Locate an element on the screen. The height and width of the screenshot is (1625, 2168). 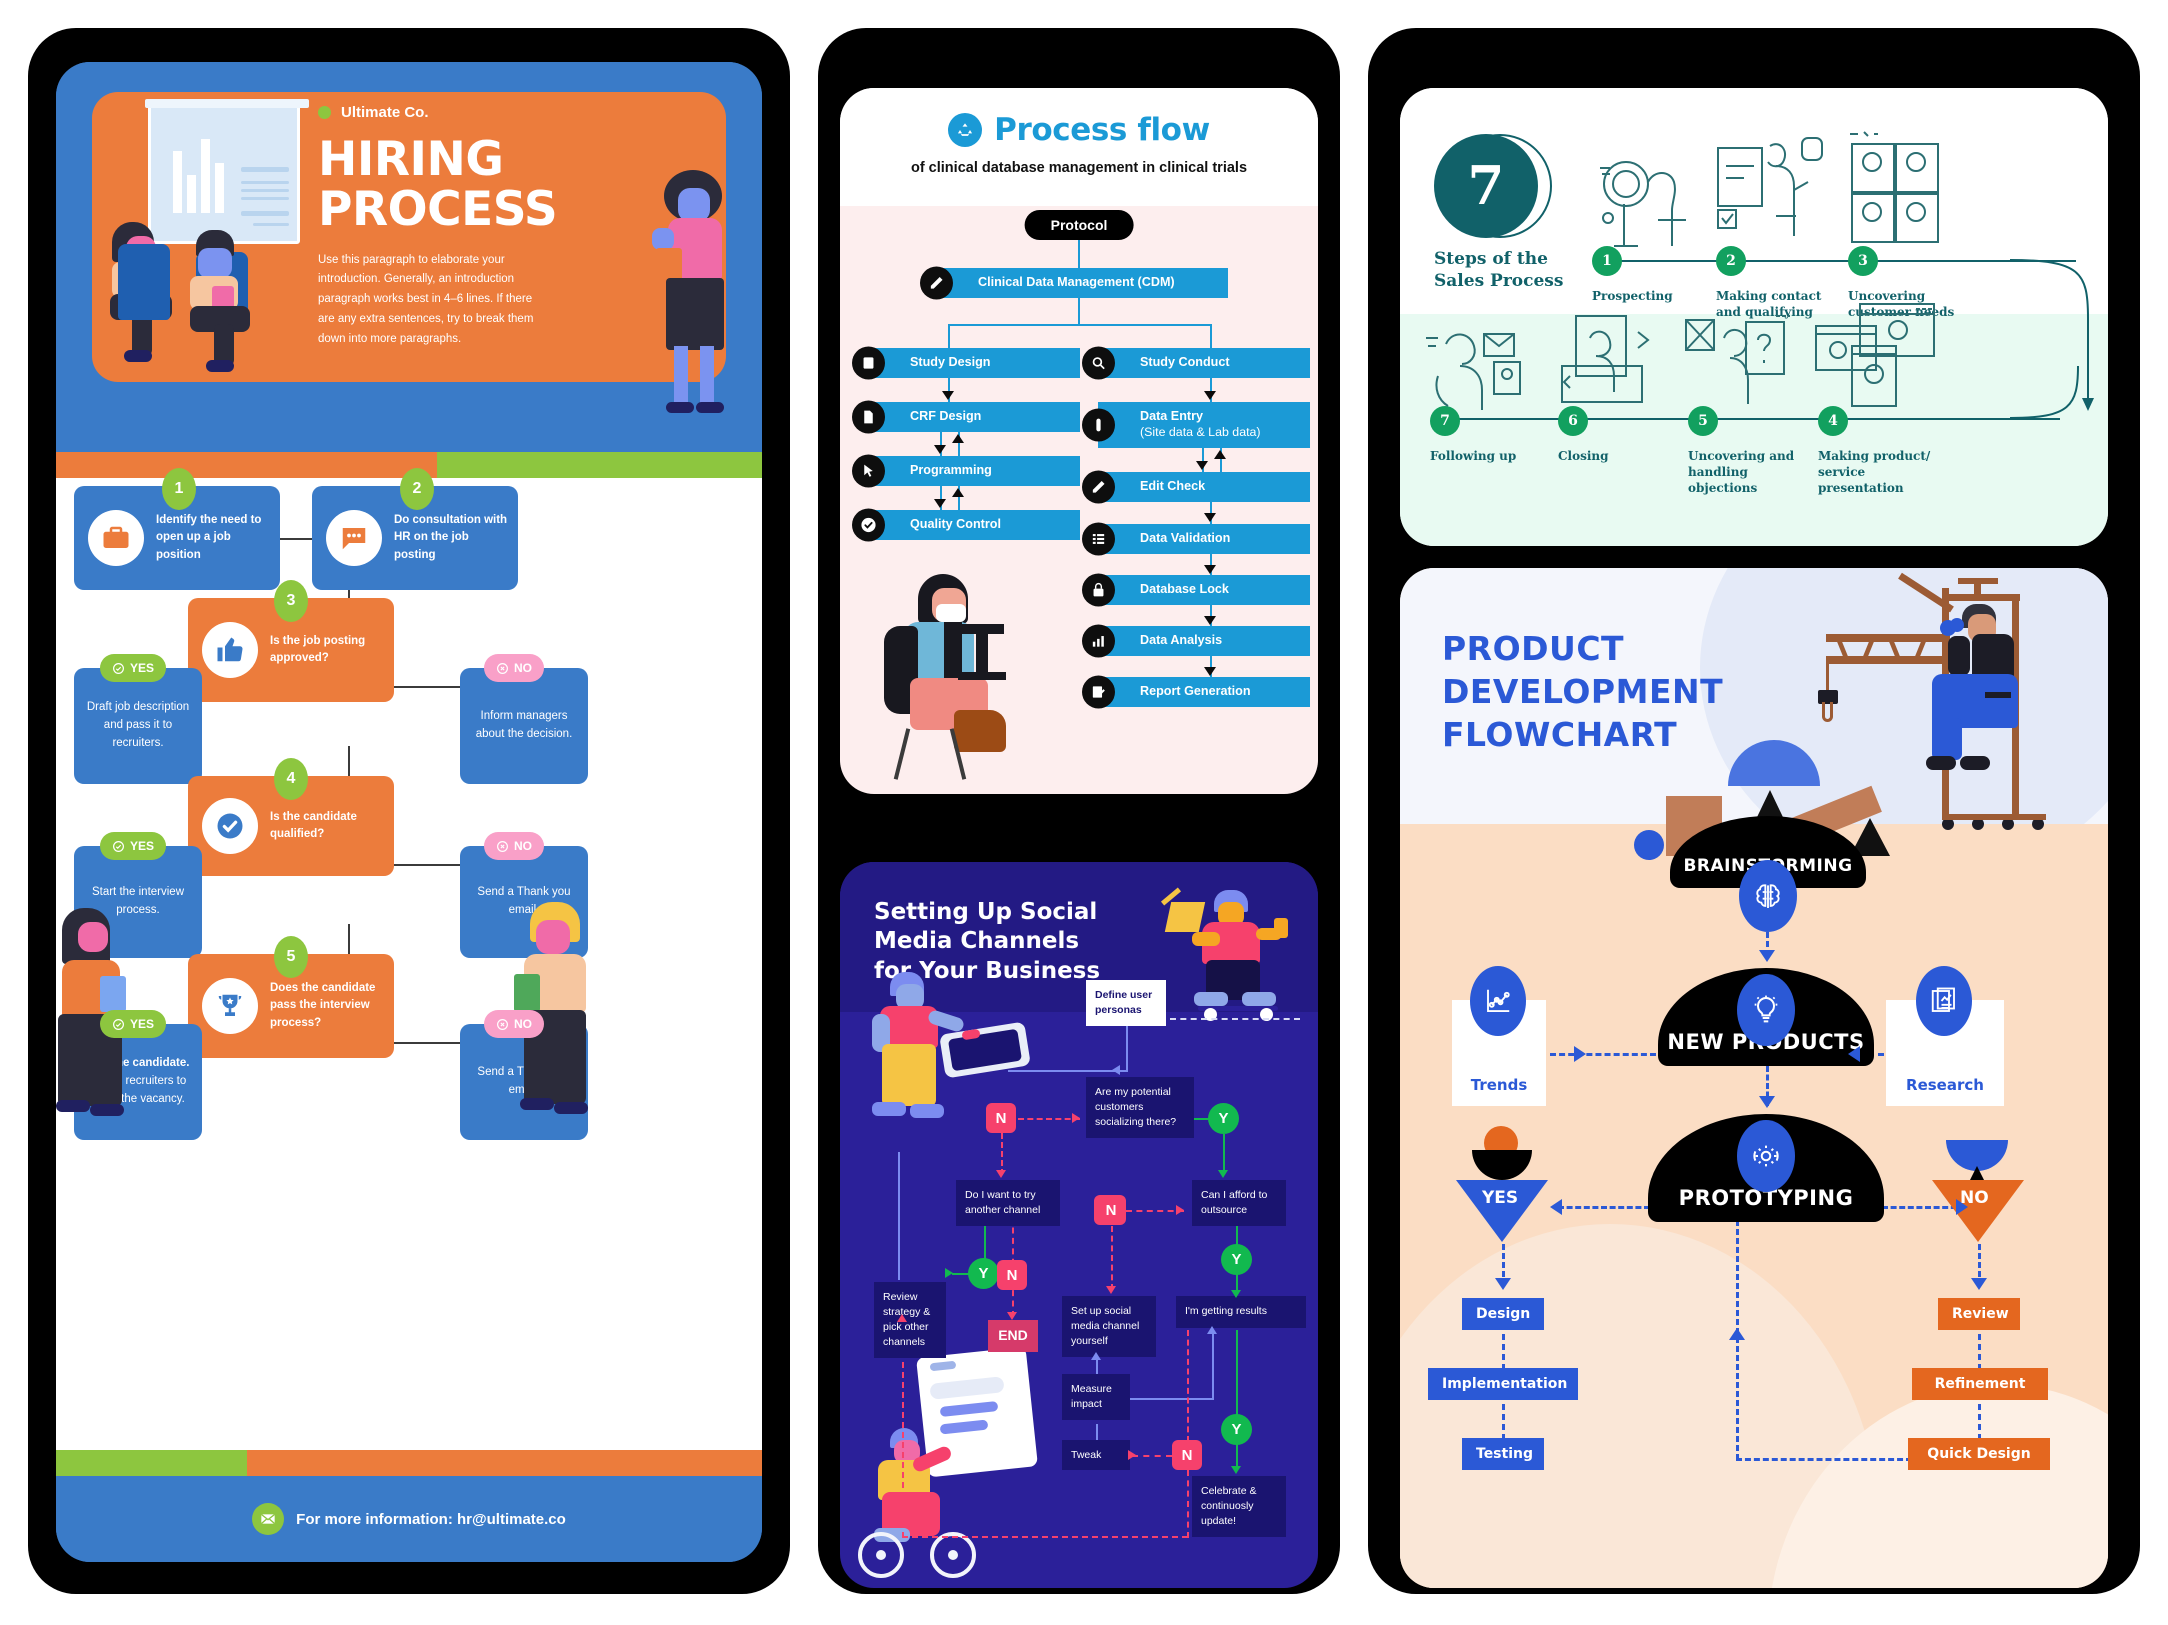
btn-design: Design is located at coordinates (1503, 1314).